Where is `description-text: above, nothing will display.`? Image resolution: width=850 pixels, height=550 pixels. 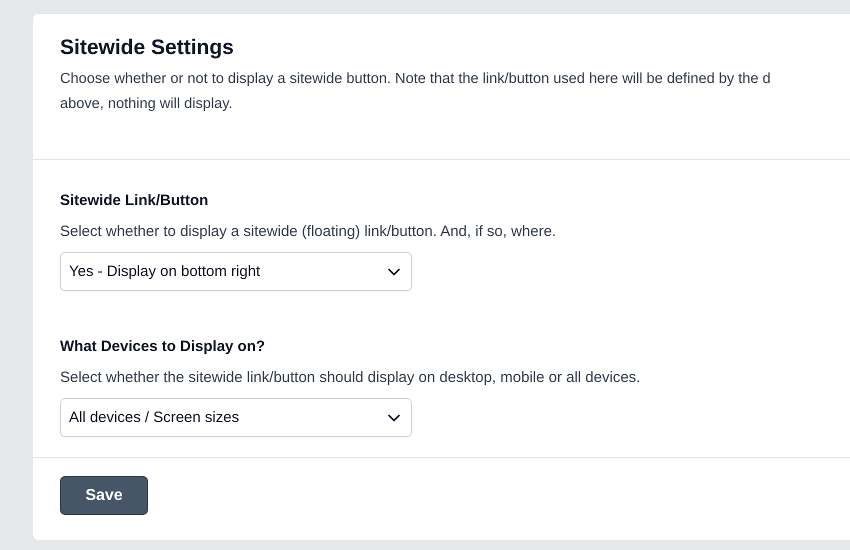 description-text: above, nothing will display. is located at coordinates (147, 104).